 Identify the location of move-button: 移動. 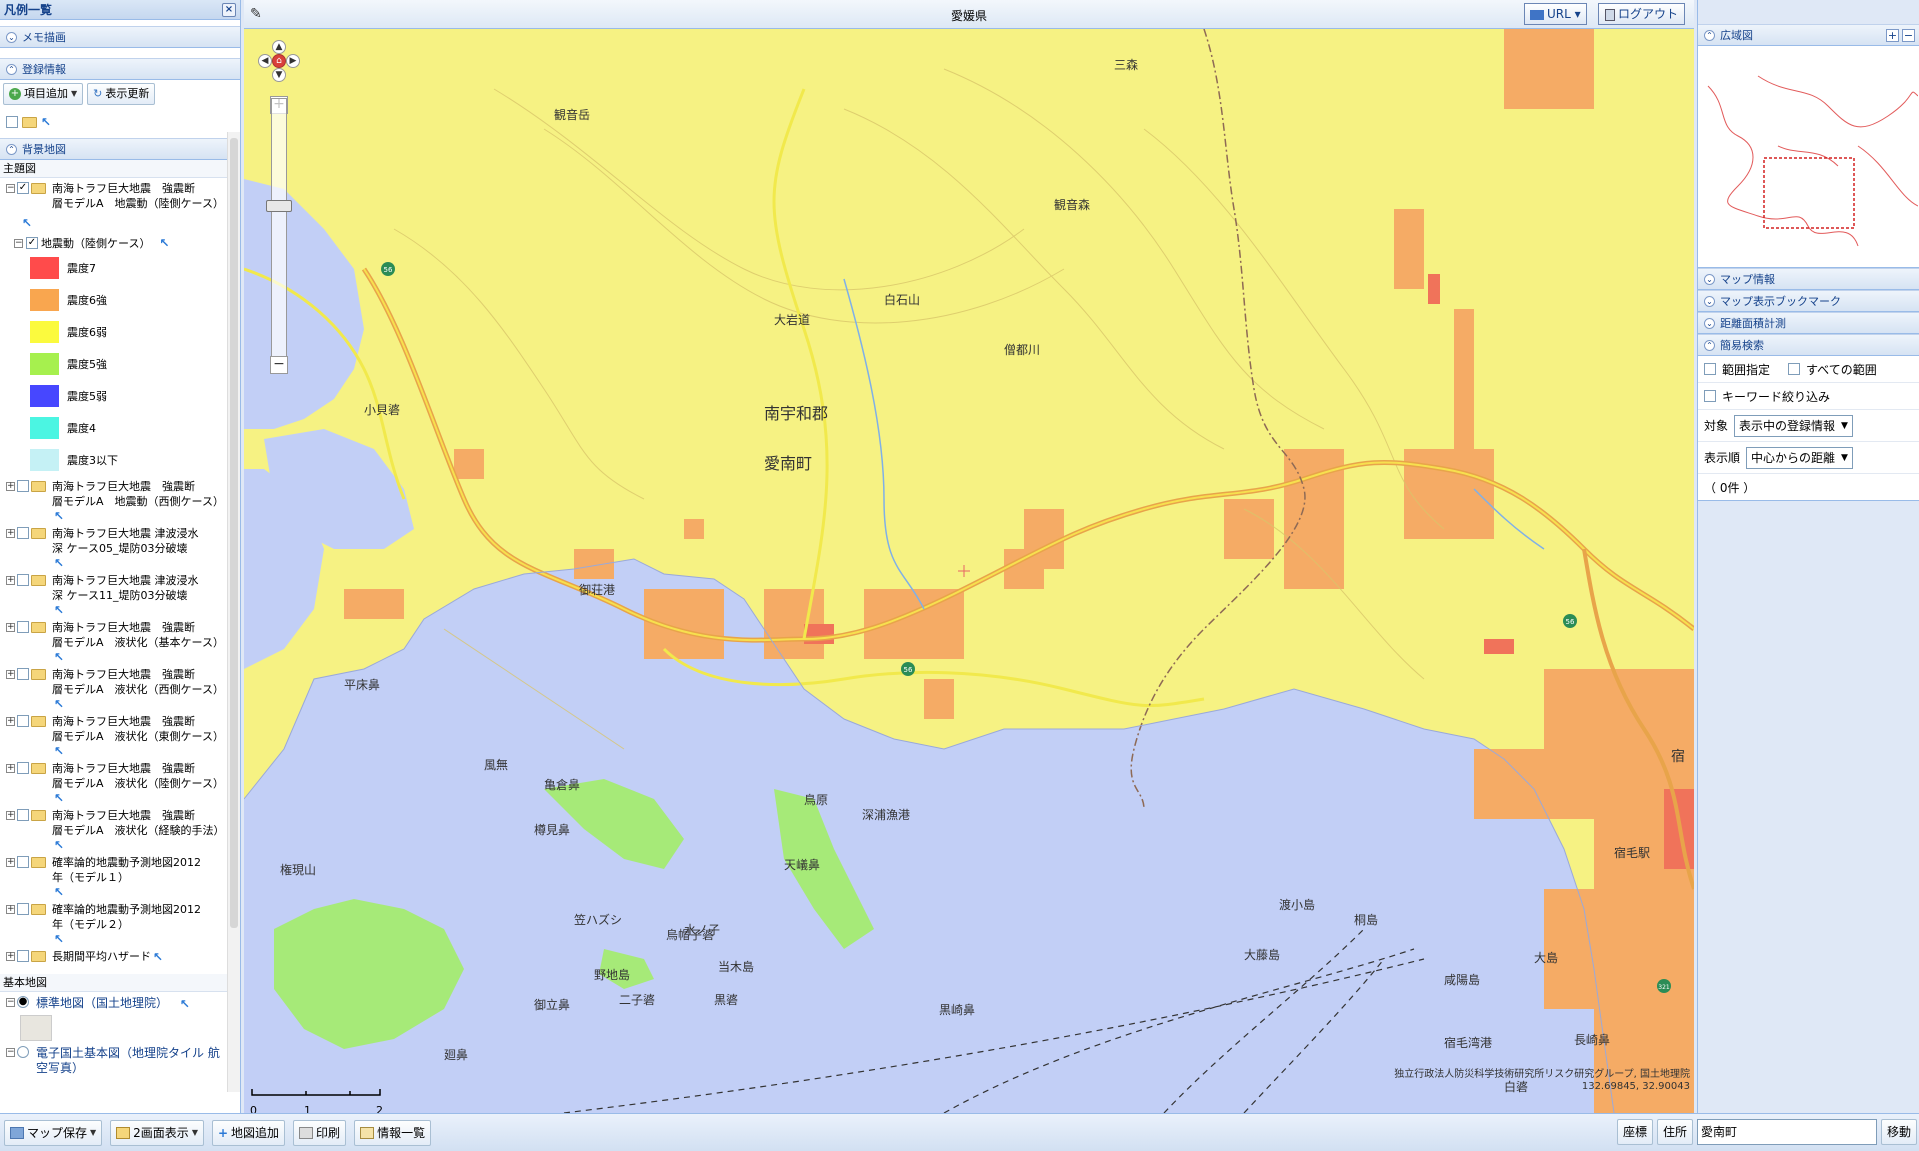
(1898, 1132).